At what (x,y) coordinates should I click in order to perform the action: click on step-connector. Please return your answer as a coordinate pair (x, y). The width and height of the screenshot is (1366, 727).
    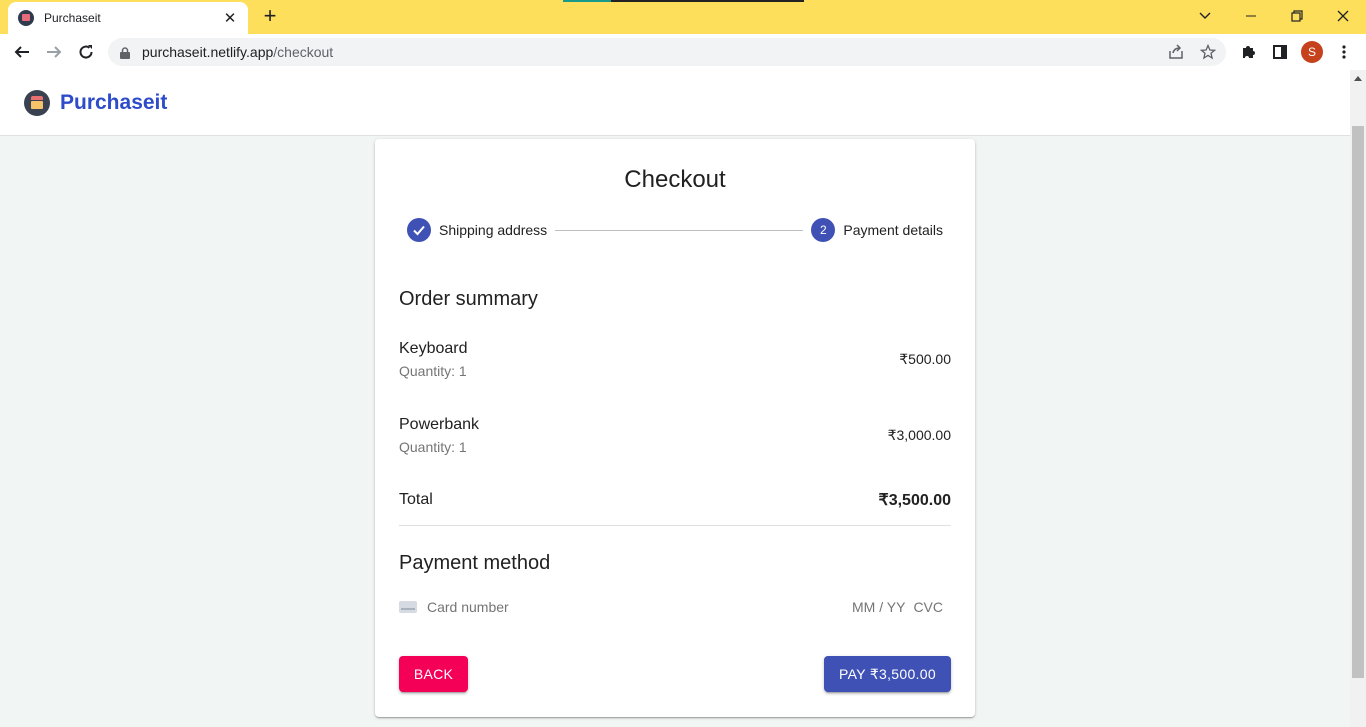
    Looking at the image, I should click on (679, 230).